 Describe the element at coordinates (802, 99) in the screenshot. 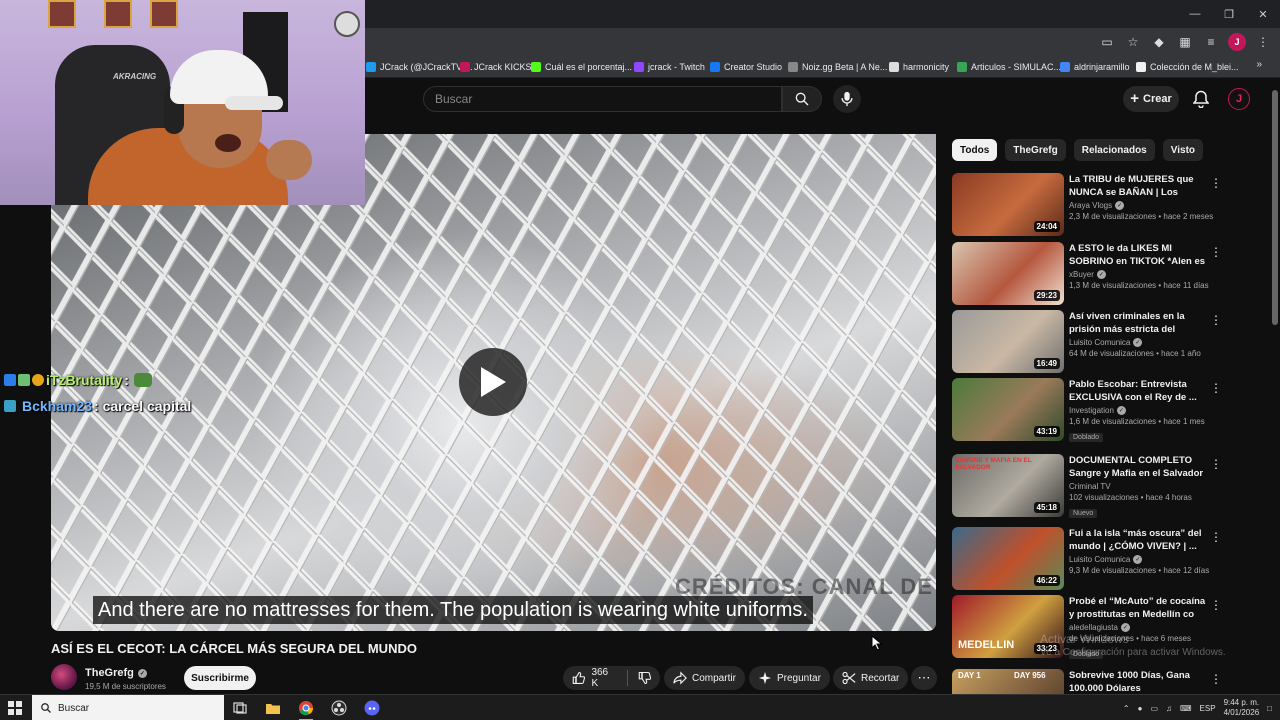

I see `search-button` at that location.